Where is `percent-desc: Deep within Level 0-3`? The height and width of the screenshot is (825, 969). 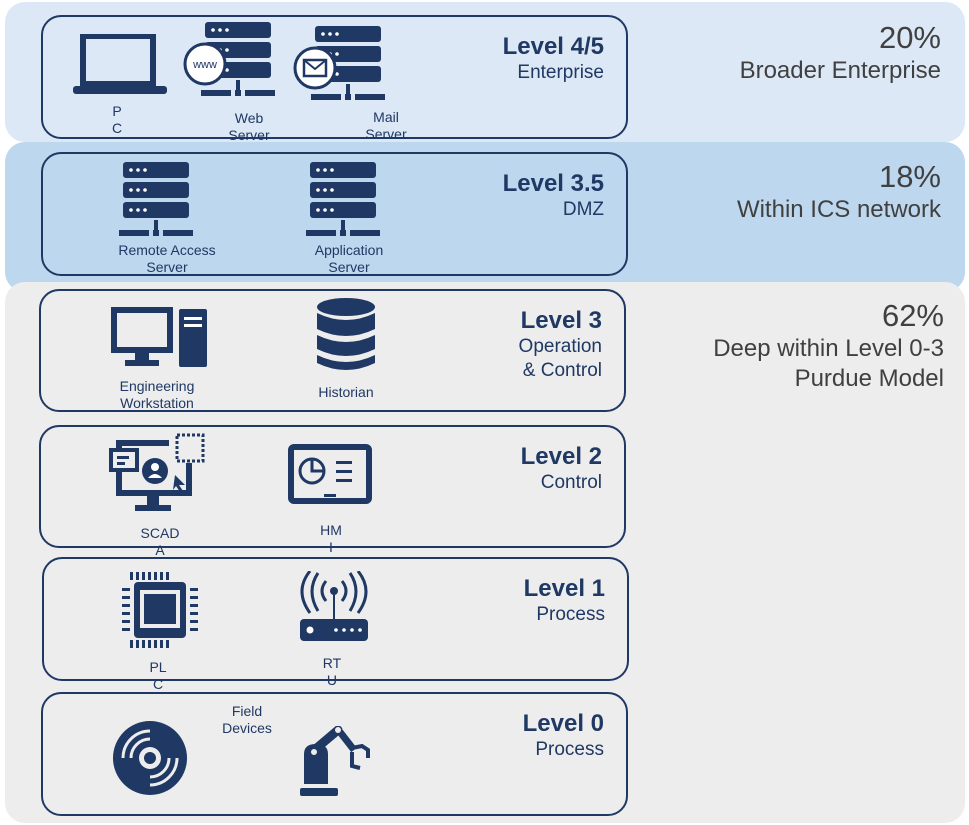 percent-desc: Deep within Level 0-3 is located at coordinates (828, 348).